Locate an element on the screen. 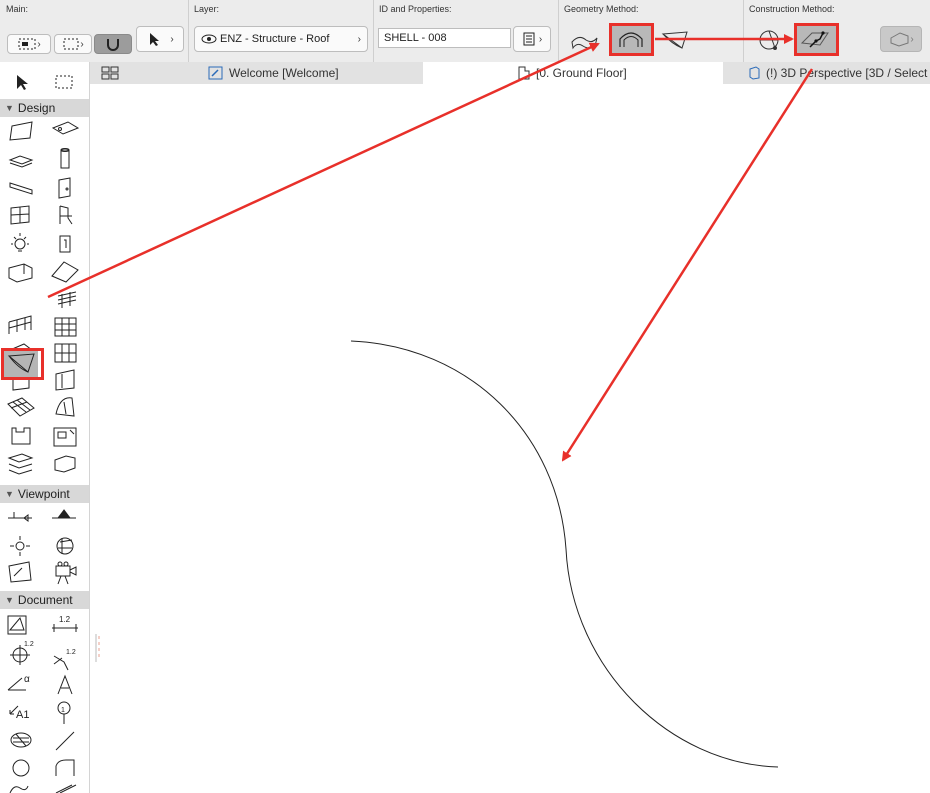 This screenshot has width=930, height=793. door-tool-icon is located at coordinates (64, 188).